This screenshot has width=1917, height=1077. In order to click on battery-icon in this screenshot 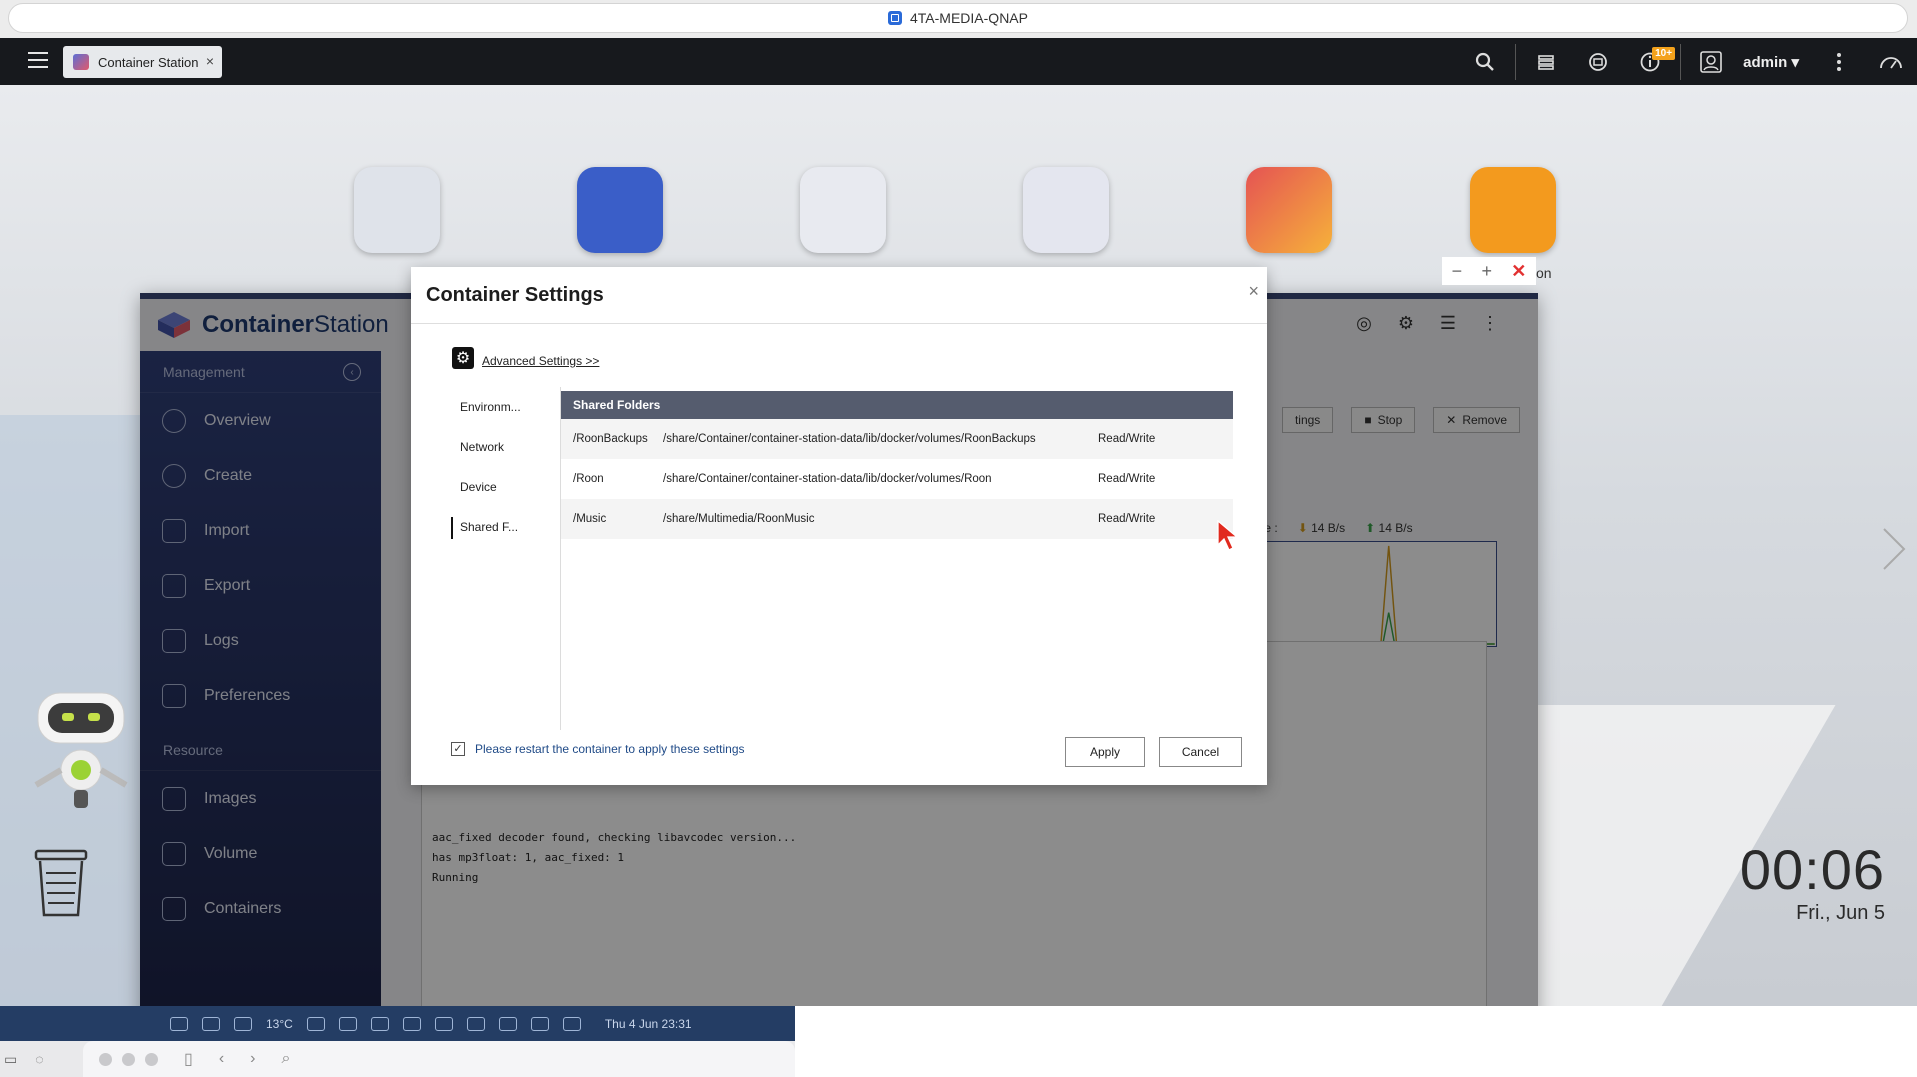, I will do `click(475, 1023)`.